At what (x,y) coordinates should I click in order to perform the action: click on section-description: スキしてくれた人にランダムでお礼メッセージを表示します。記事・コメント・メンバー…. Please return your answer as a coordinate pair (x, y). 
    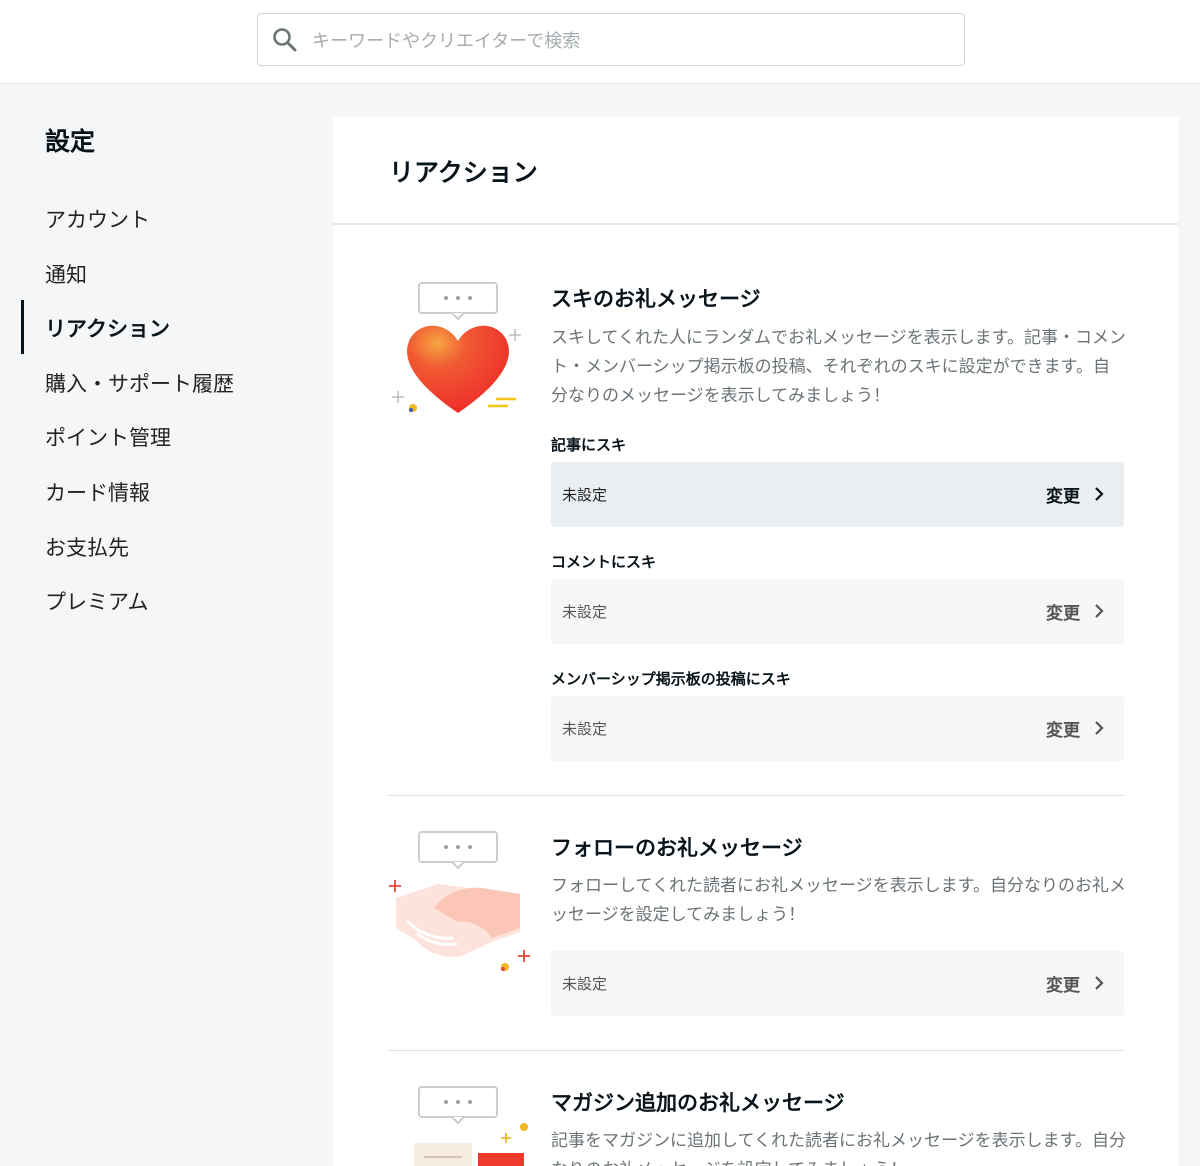
    Looking at the image, I should click on (838, 367).